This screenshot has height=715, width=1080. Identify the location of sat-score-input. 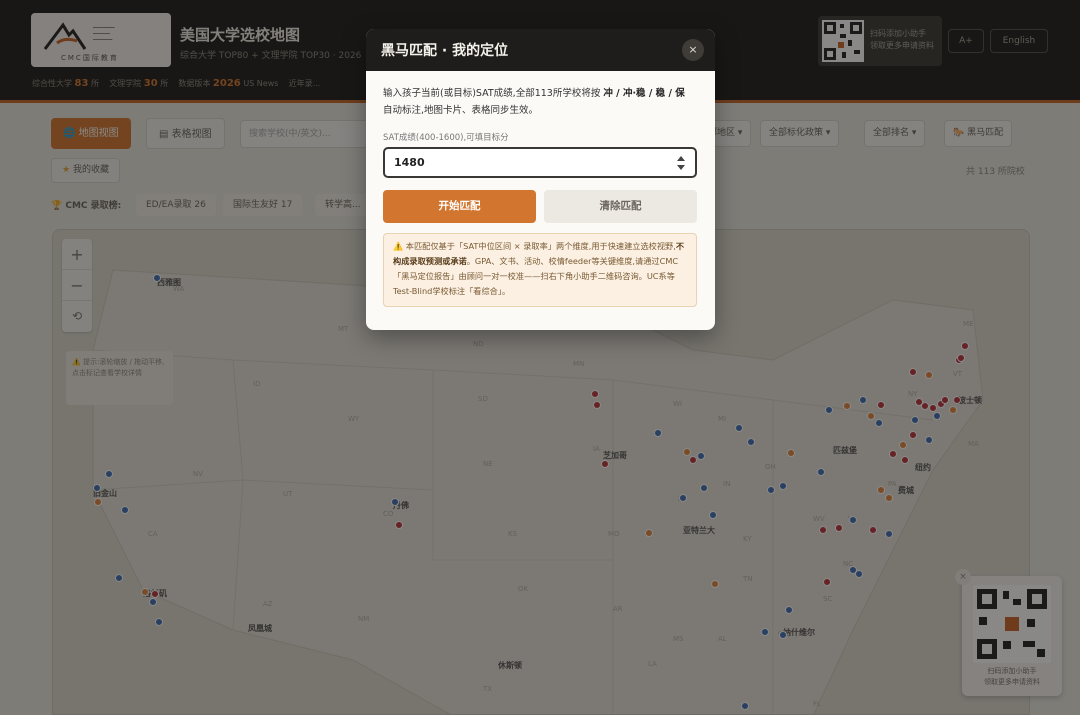
(540, 162).